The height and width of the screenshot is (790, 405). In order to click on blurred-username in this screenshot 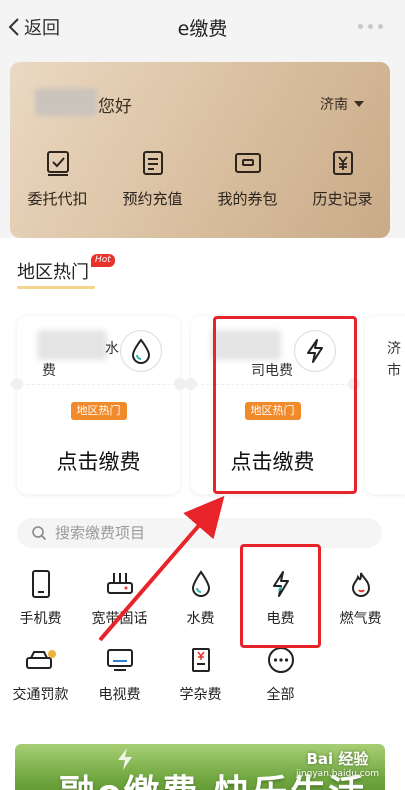, I will do `click(66, 102)`.